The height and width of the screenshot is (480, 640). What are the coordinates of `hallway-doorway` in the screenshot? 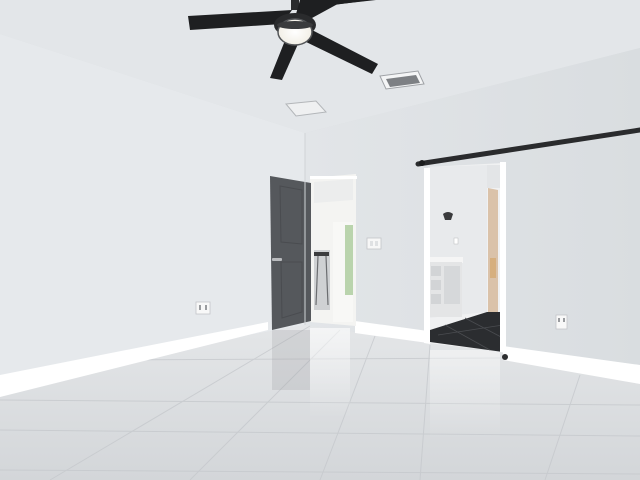 It's located at (333, 250).